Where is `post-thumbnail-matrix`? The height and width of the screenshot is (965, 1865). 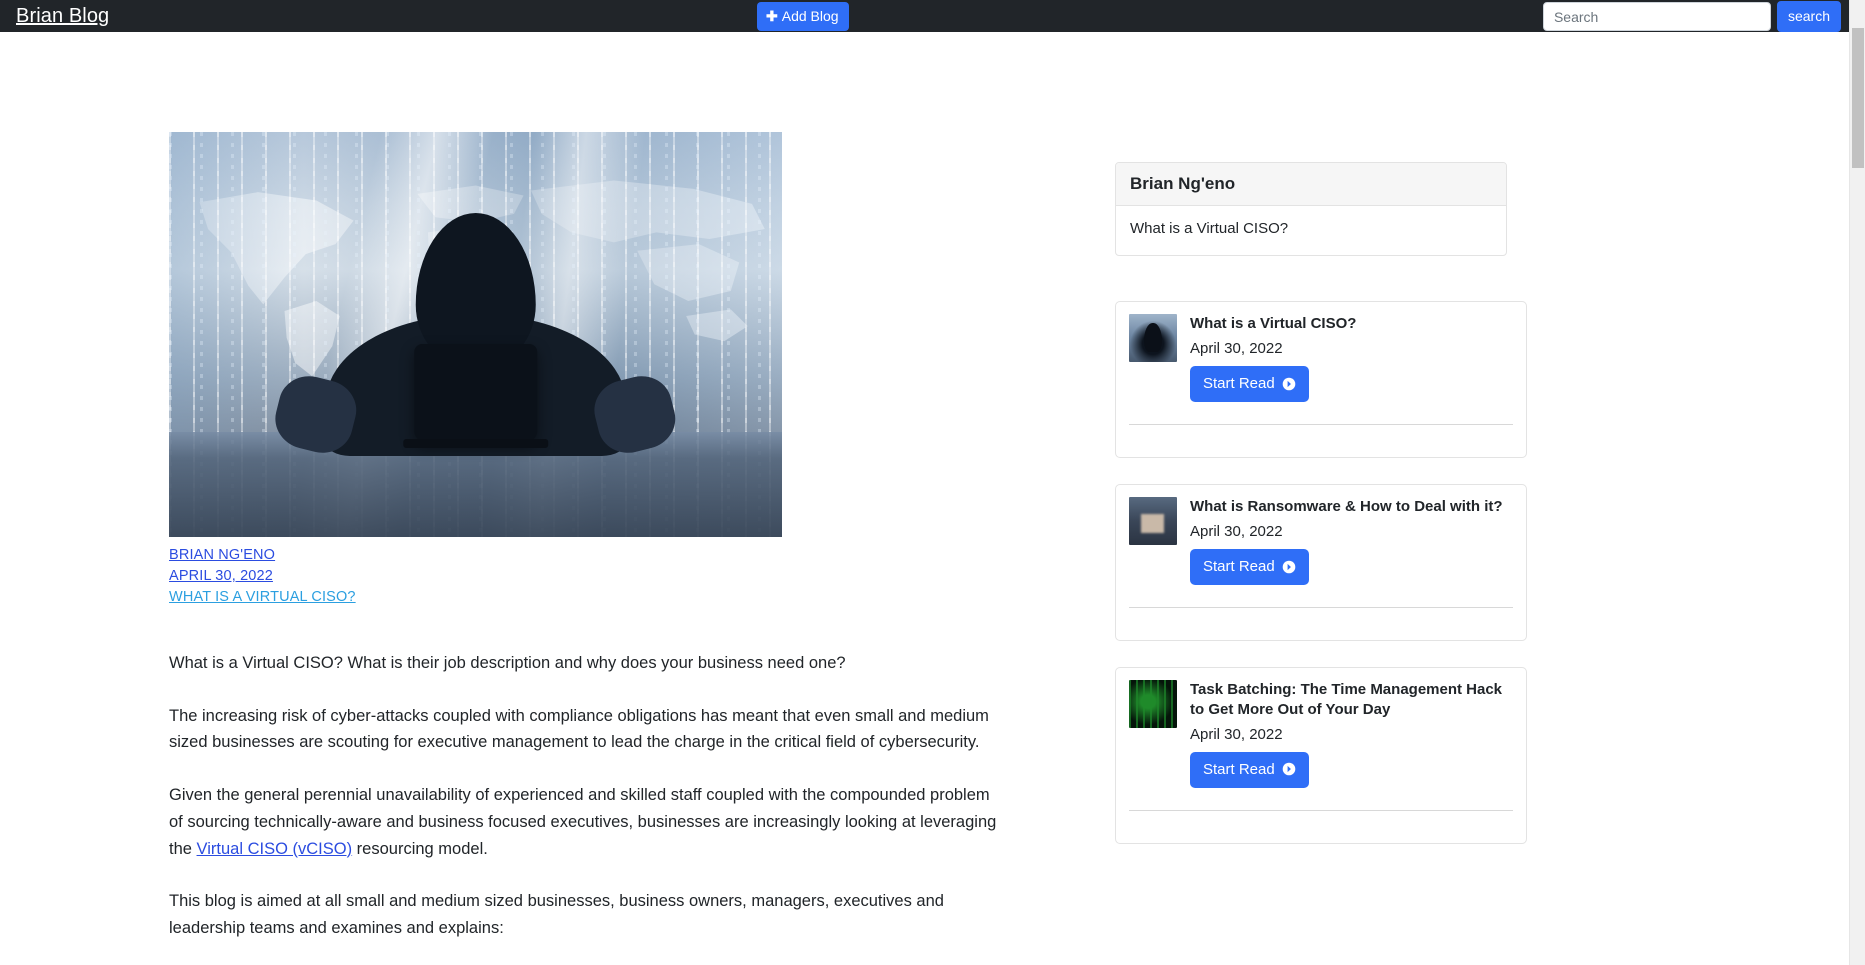 post-thumbnail-matrix is located at coordinates (1153, 704).